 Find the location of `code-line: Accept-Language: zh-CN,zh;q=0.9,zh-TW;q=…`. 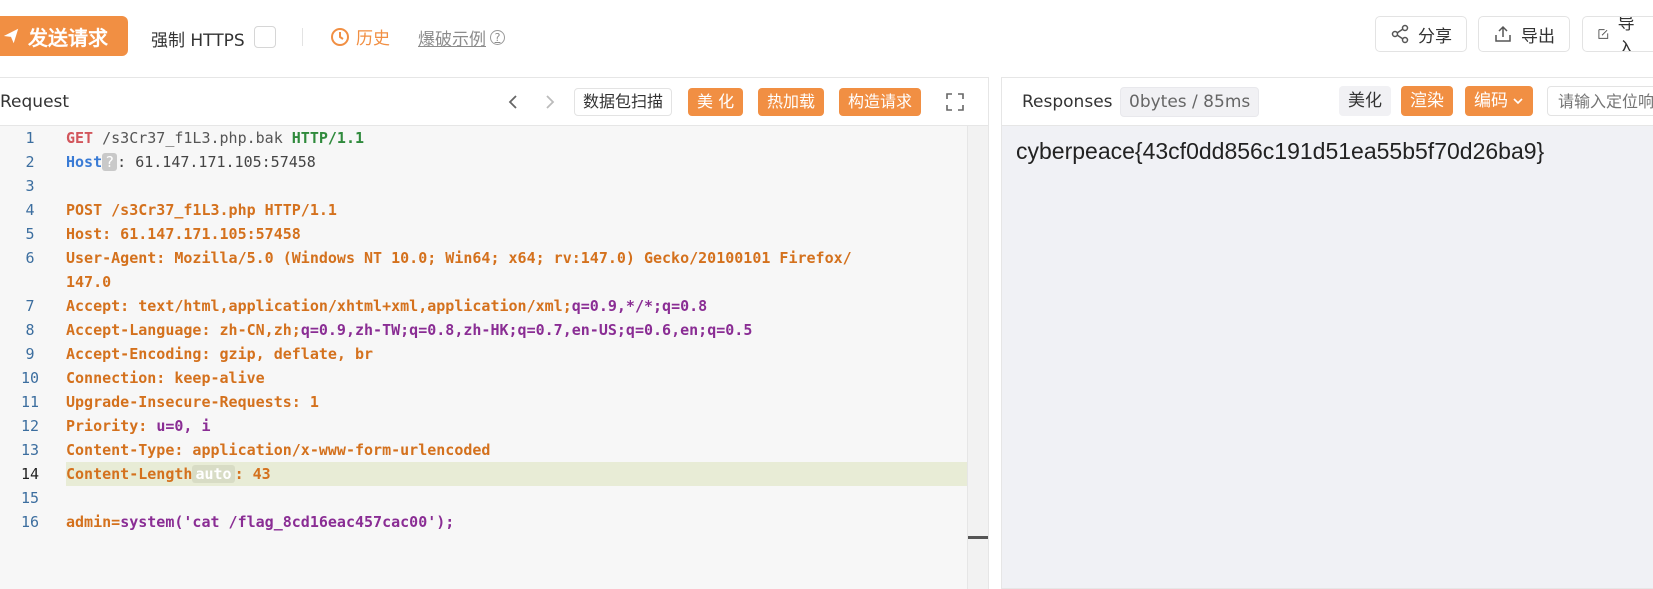

code-line: Accept-Language: zh-CN,zh;q=0.9,zh-TW;q=… is located at coordinates (409, 330).